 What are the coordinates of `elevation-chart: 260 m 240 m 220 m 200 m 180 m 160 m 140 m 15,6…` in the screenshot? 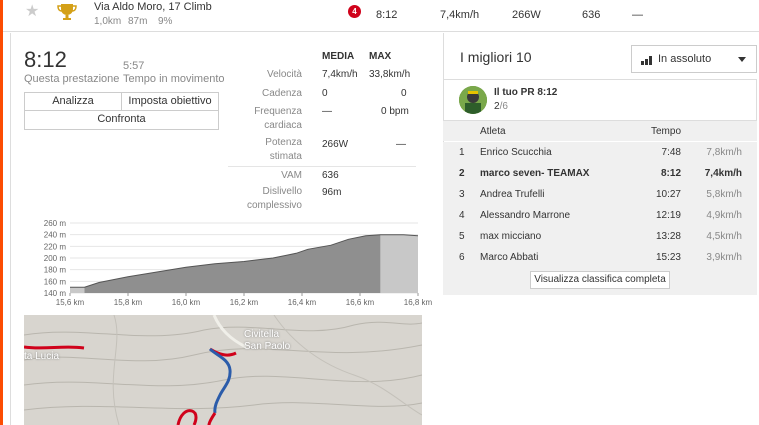 It's located at (220, 265).